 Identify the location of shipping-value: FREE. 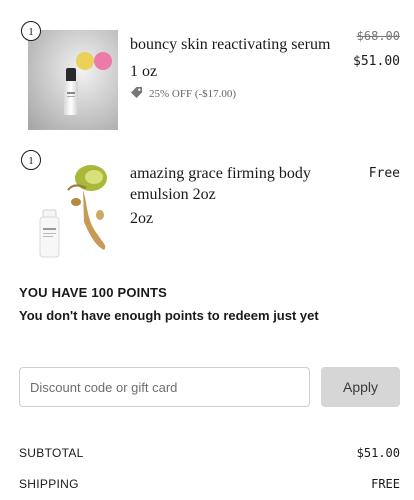
(385, 484).